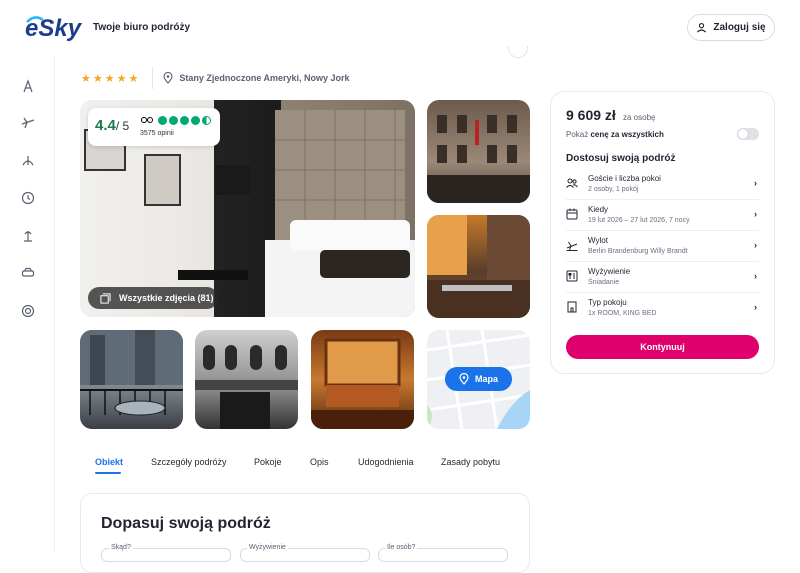 The height and width of the screenshot is (573, 800). I want to click on facade-illustration, so click(478, 159).